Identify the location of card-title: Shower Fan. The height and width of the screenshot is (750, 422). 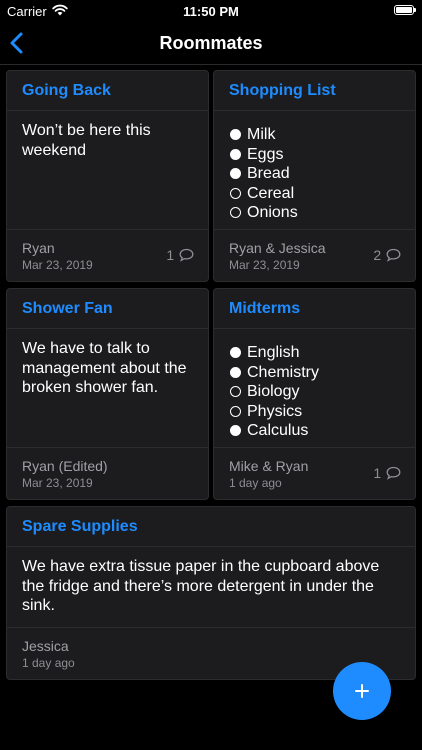
(67, 308).